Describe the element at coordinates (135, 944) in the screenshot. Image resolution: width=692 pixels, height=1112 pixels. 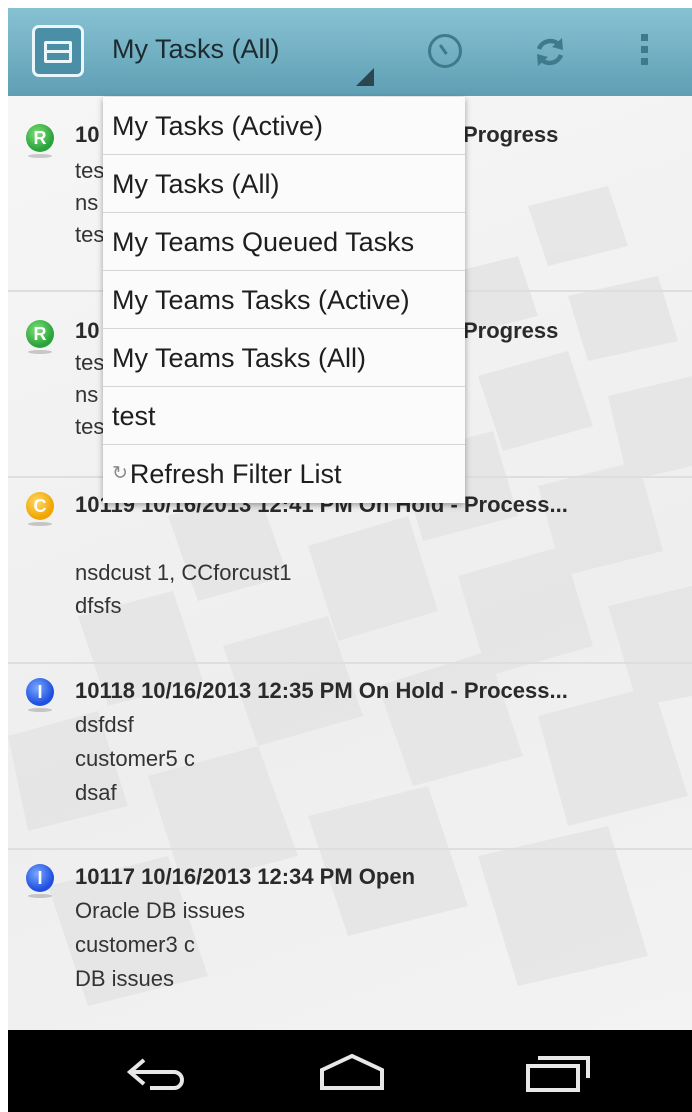
I see `task-line: customer3 c` at that location.